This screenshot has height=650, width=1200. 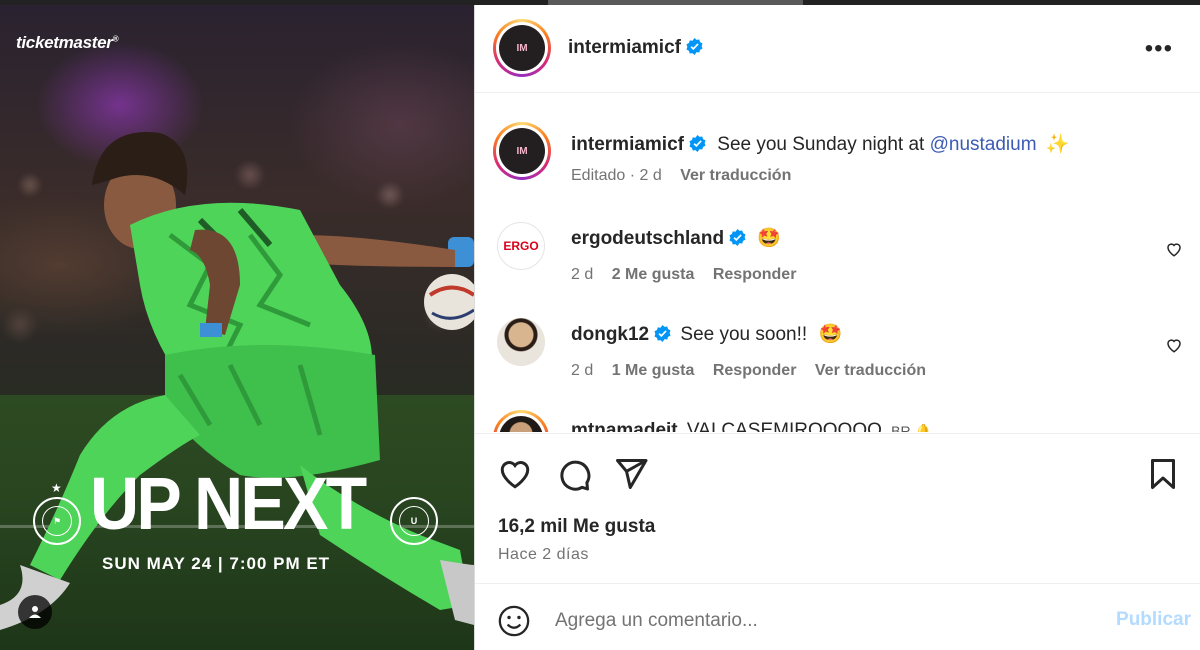 I want to click on mtnamadeit-avatar, so click(x=521, y=421).